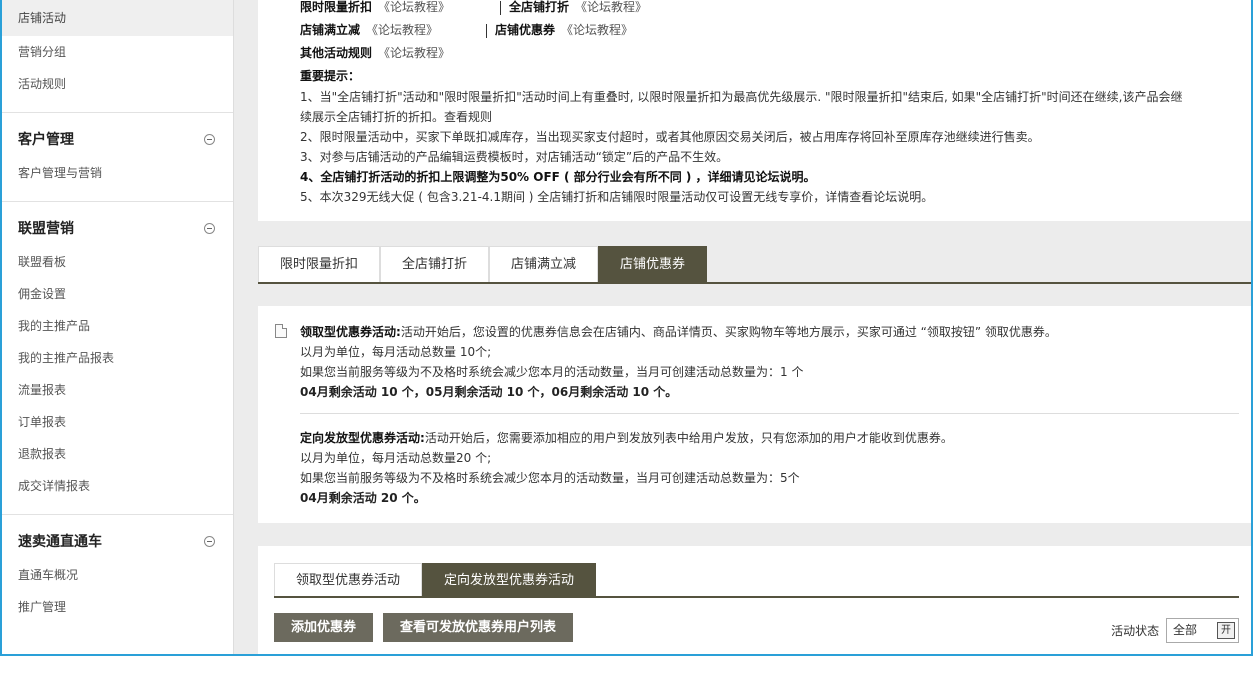 This screenshot has width=1253, height=673. Describe the element at coordinates (396, 458) in the screenshot. I see `info-line: 以月为单位，每月活动总数量20 个;` at that location.